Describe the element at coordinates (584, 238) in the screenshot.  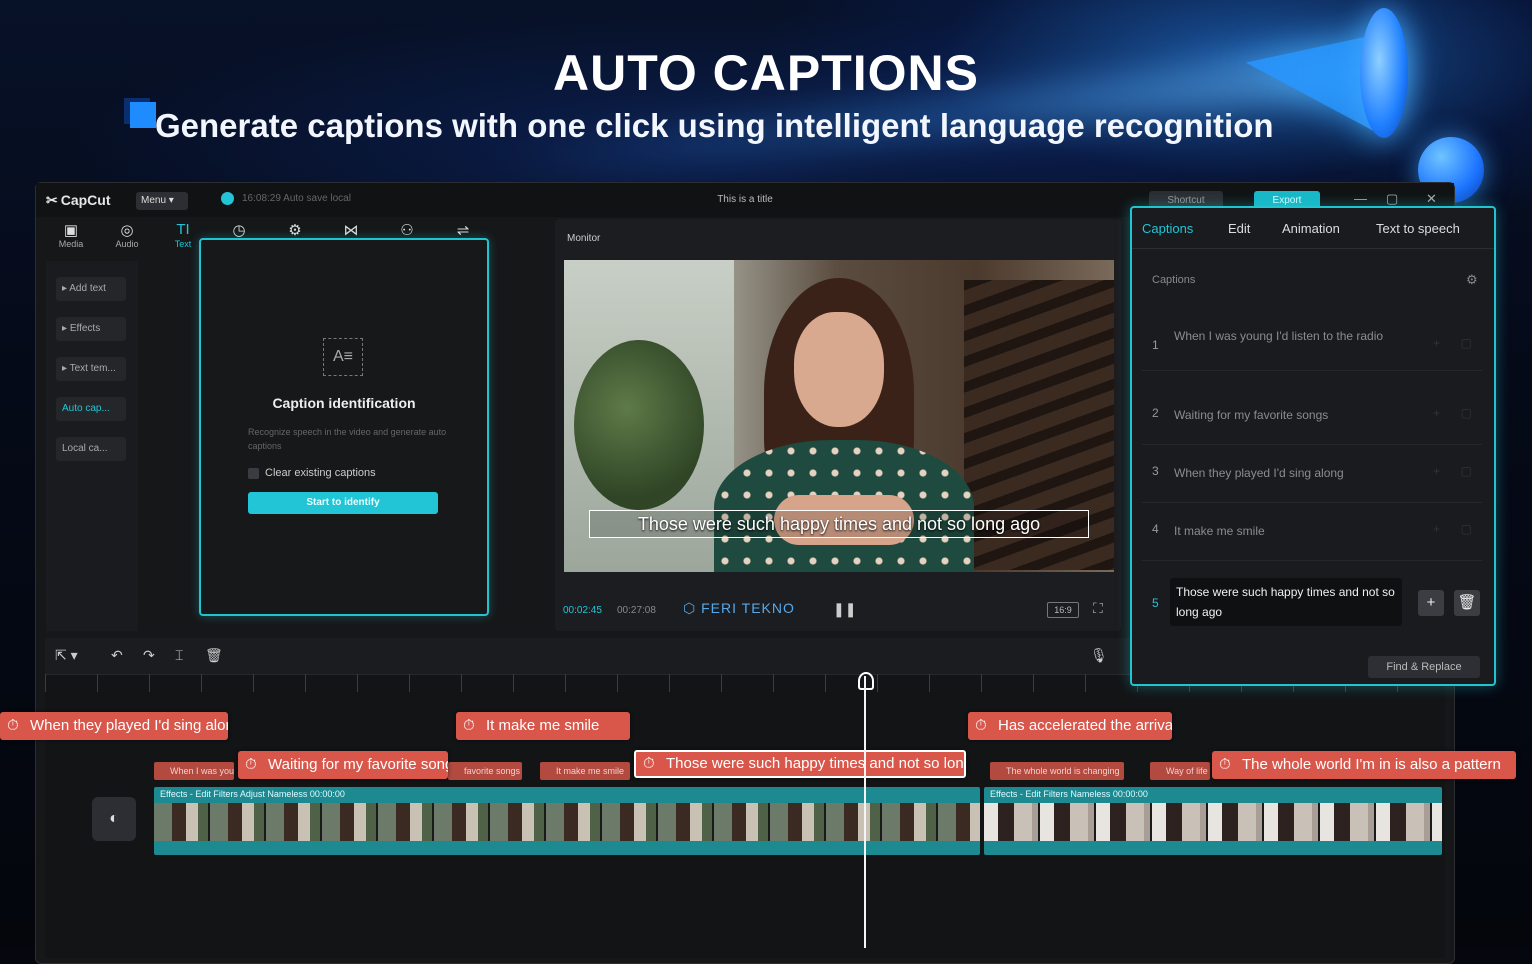
I see `monitor-label: Monitor` at that location.